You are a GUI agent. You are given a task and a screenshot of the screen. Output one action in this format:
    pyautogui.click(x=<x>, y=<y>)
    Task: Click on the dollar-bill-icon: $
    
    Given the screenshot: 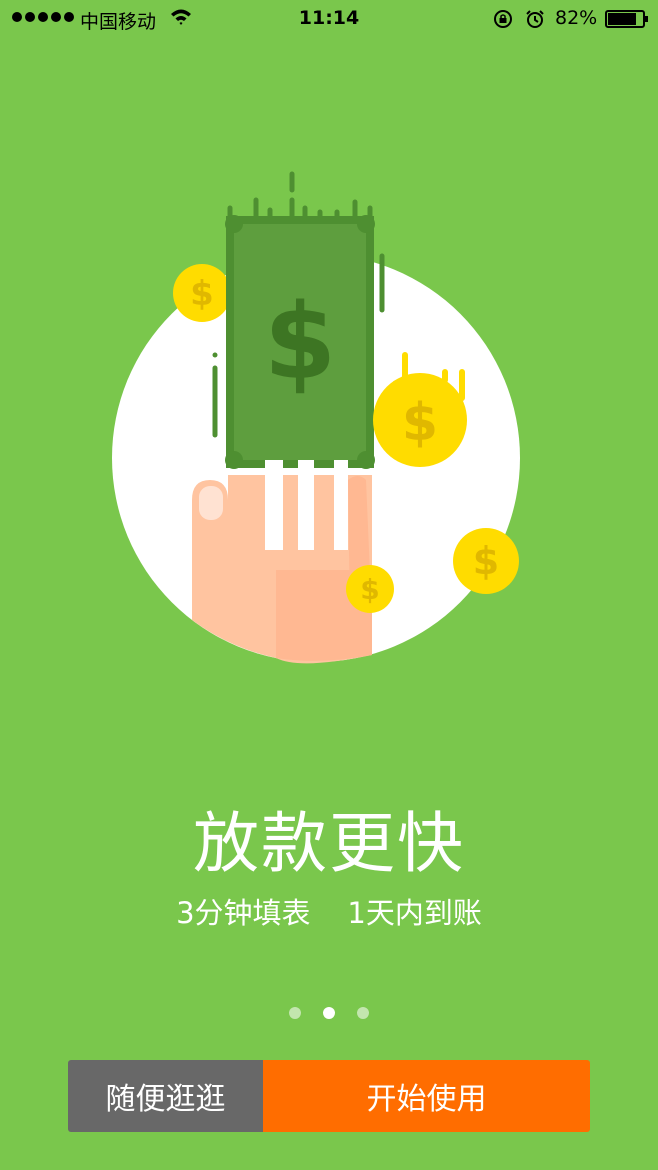 What is the action you would take?
    pyautogui.click(x=300, y=342)
    